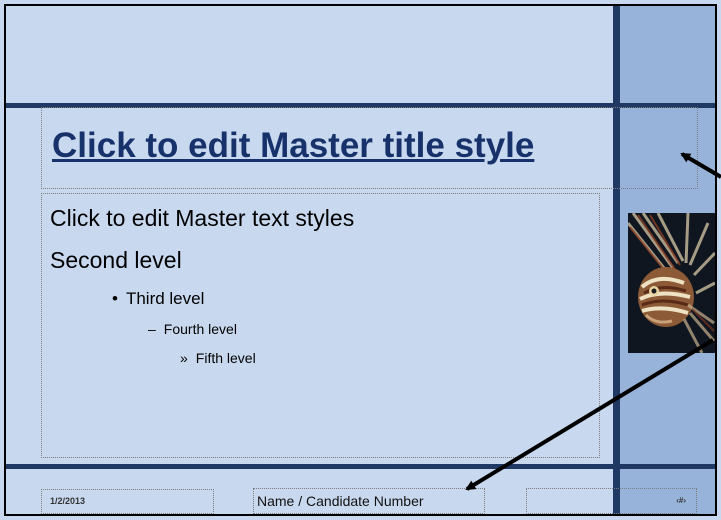 This screenshot has height=520, width=721. What do you see at coordinates (116, 260) in the screenshot?
I see `body-level-2: Second level` at bounding box center [116, 260].